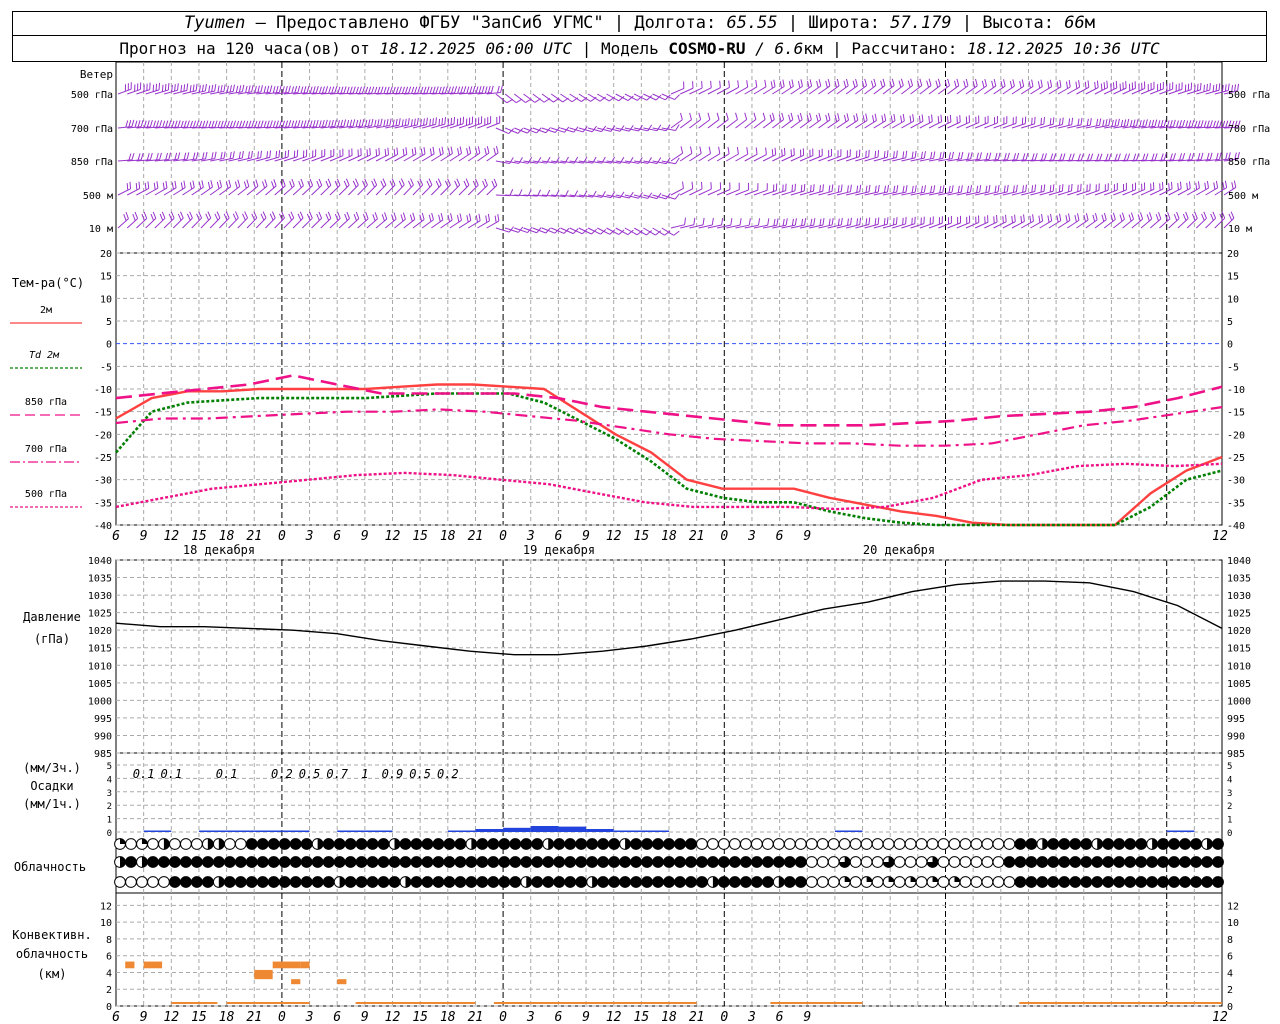  What do you see at coordinates (100, 649) in the screenshot?
I see `press-tick: 1015` at bounding box center [100, 649].